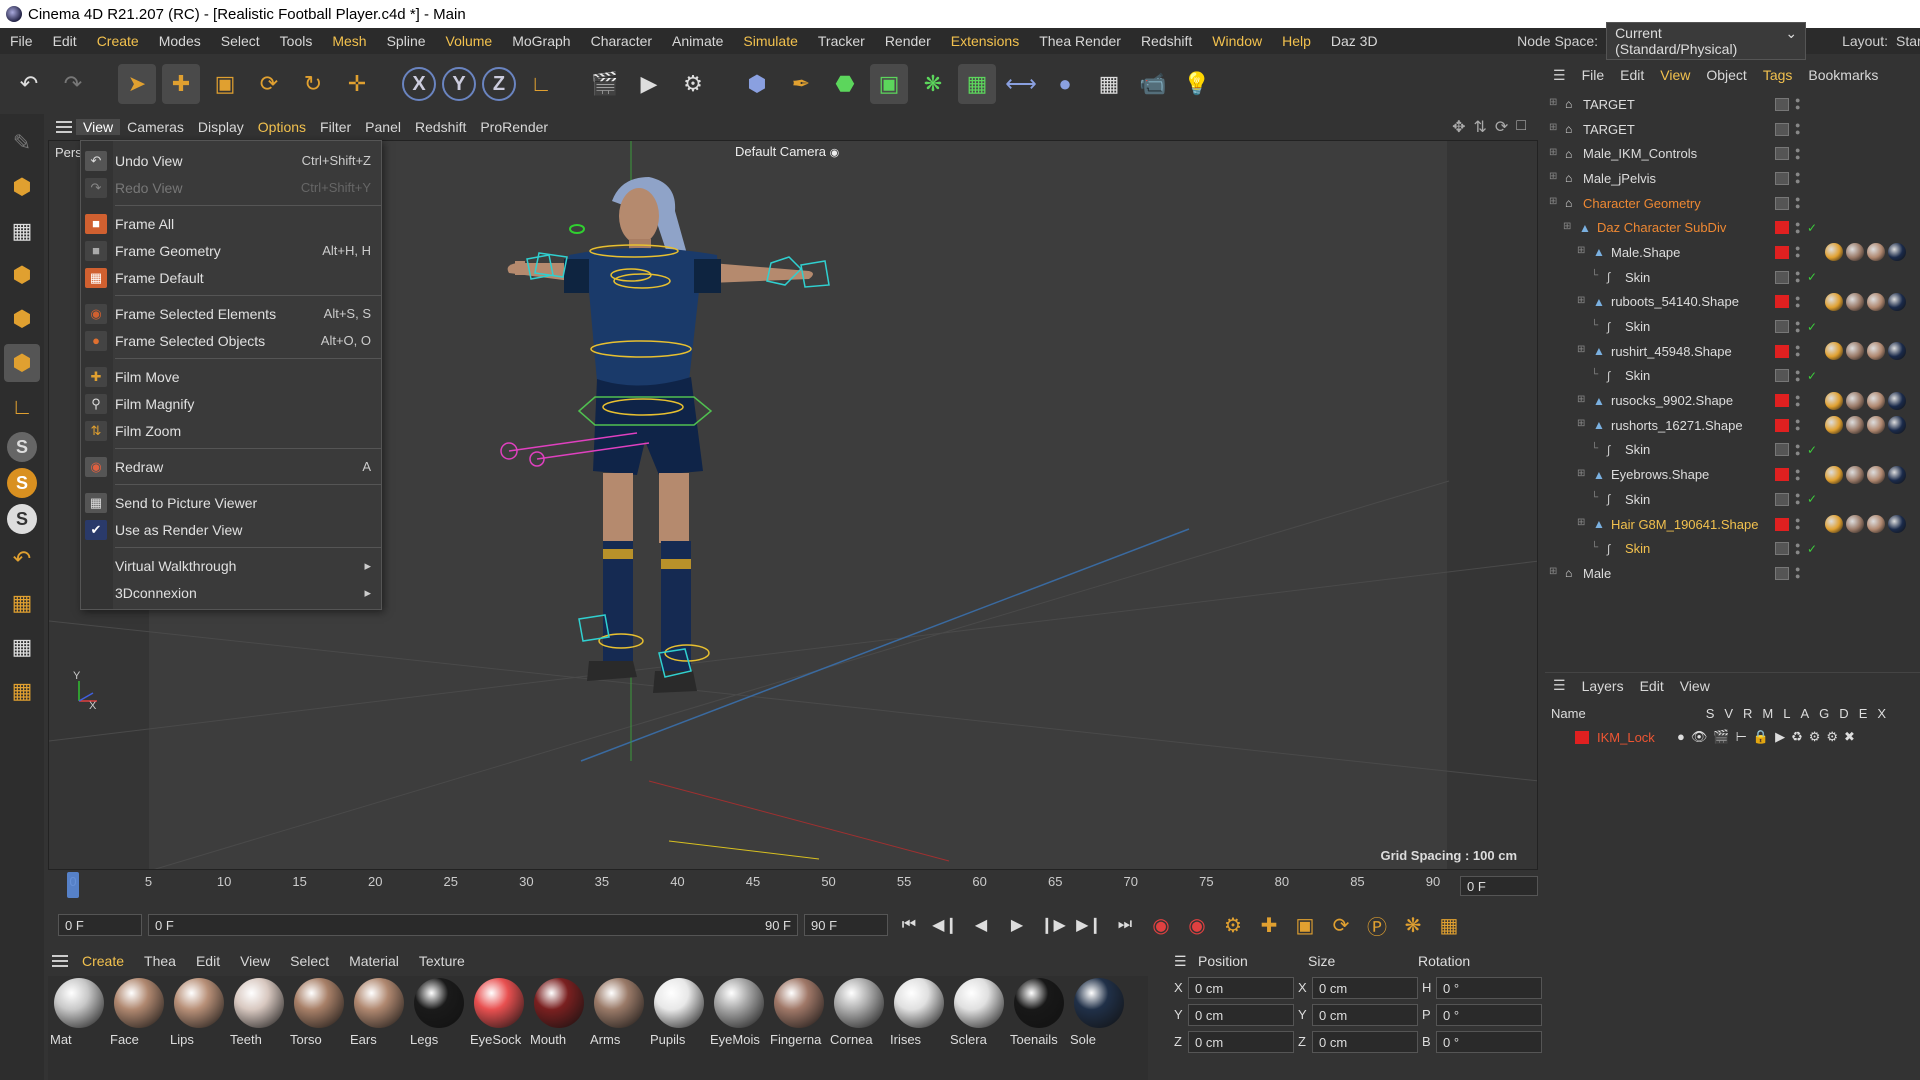 The width and height of the screenshot is (1920, 1080). I want to click on menu-volume: Volume, so click(469, 41).